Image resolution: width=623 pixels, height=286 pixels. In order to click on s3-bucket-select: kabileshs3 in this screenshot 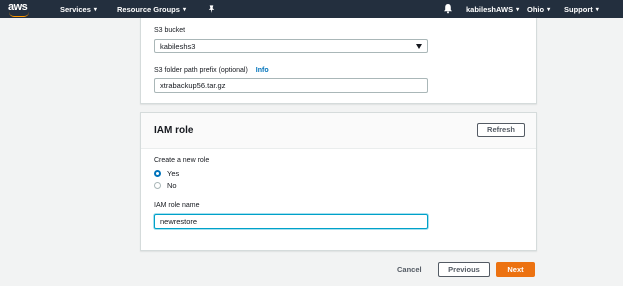, I will do `click(291, 46)`.